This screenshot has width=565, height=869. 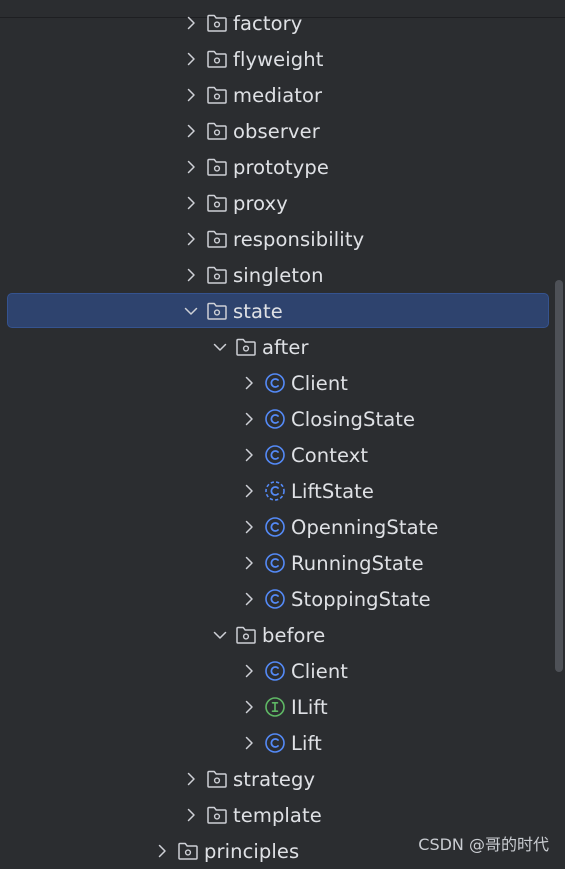 What do you see at coordinates (252, 851) in the screenshot?
I see `tree-row-label: principles` at bounding box center [252, 851].